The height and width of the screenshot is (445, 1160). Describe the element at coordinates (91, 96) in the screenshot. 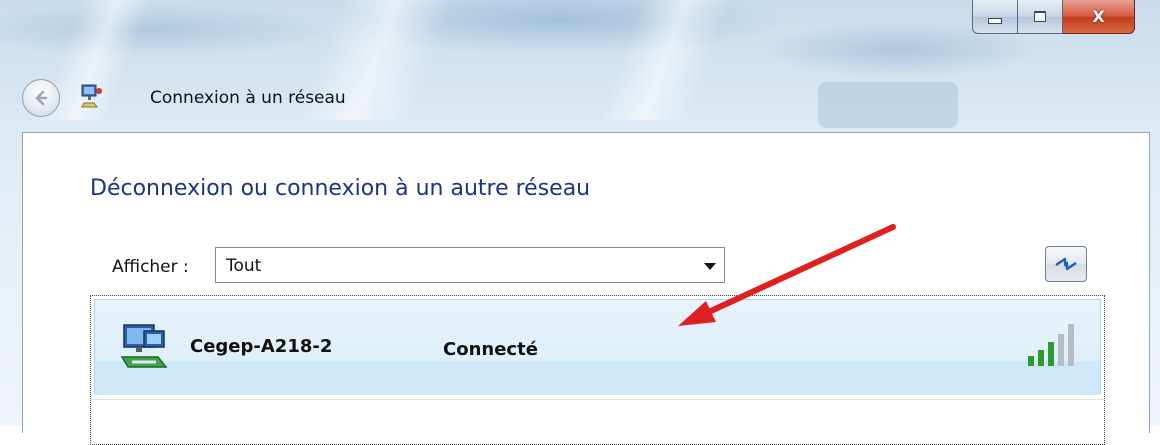

I see `network-connect-icon` at that location.